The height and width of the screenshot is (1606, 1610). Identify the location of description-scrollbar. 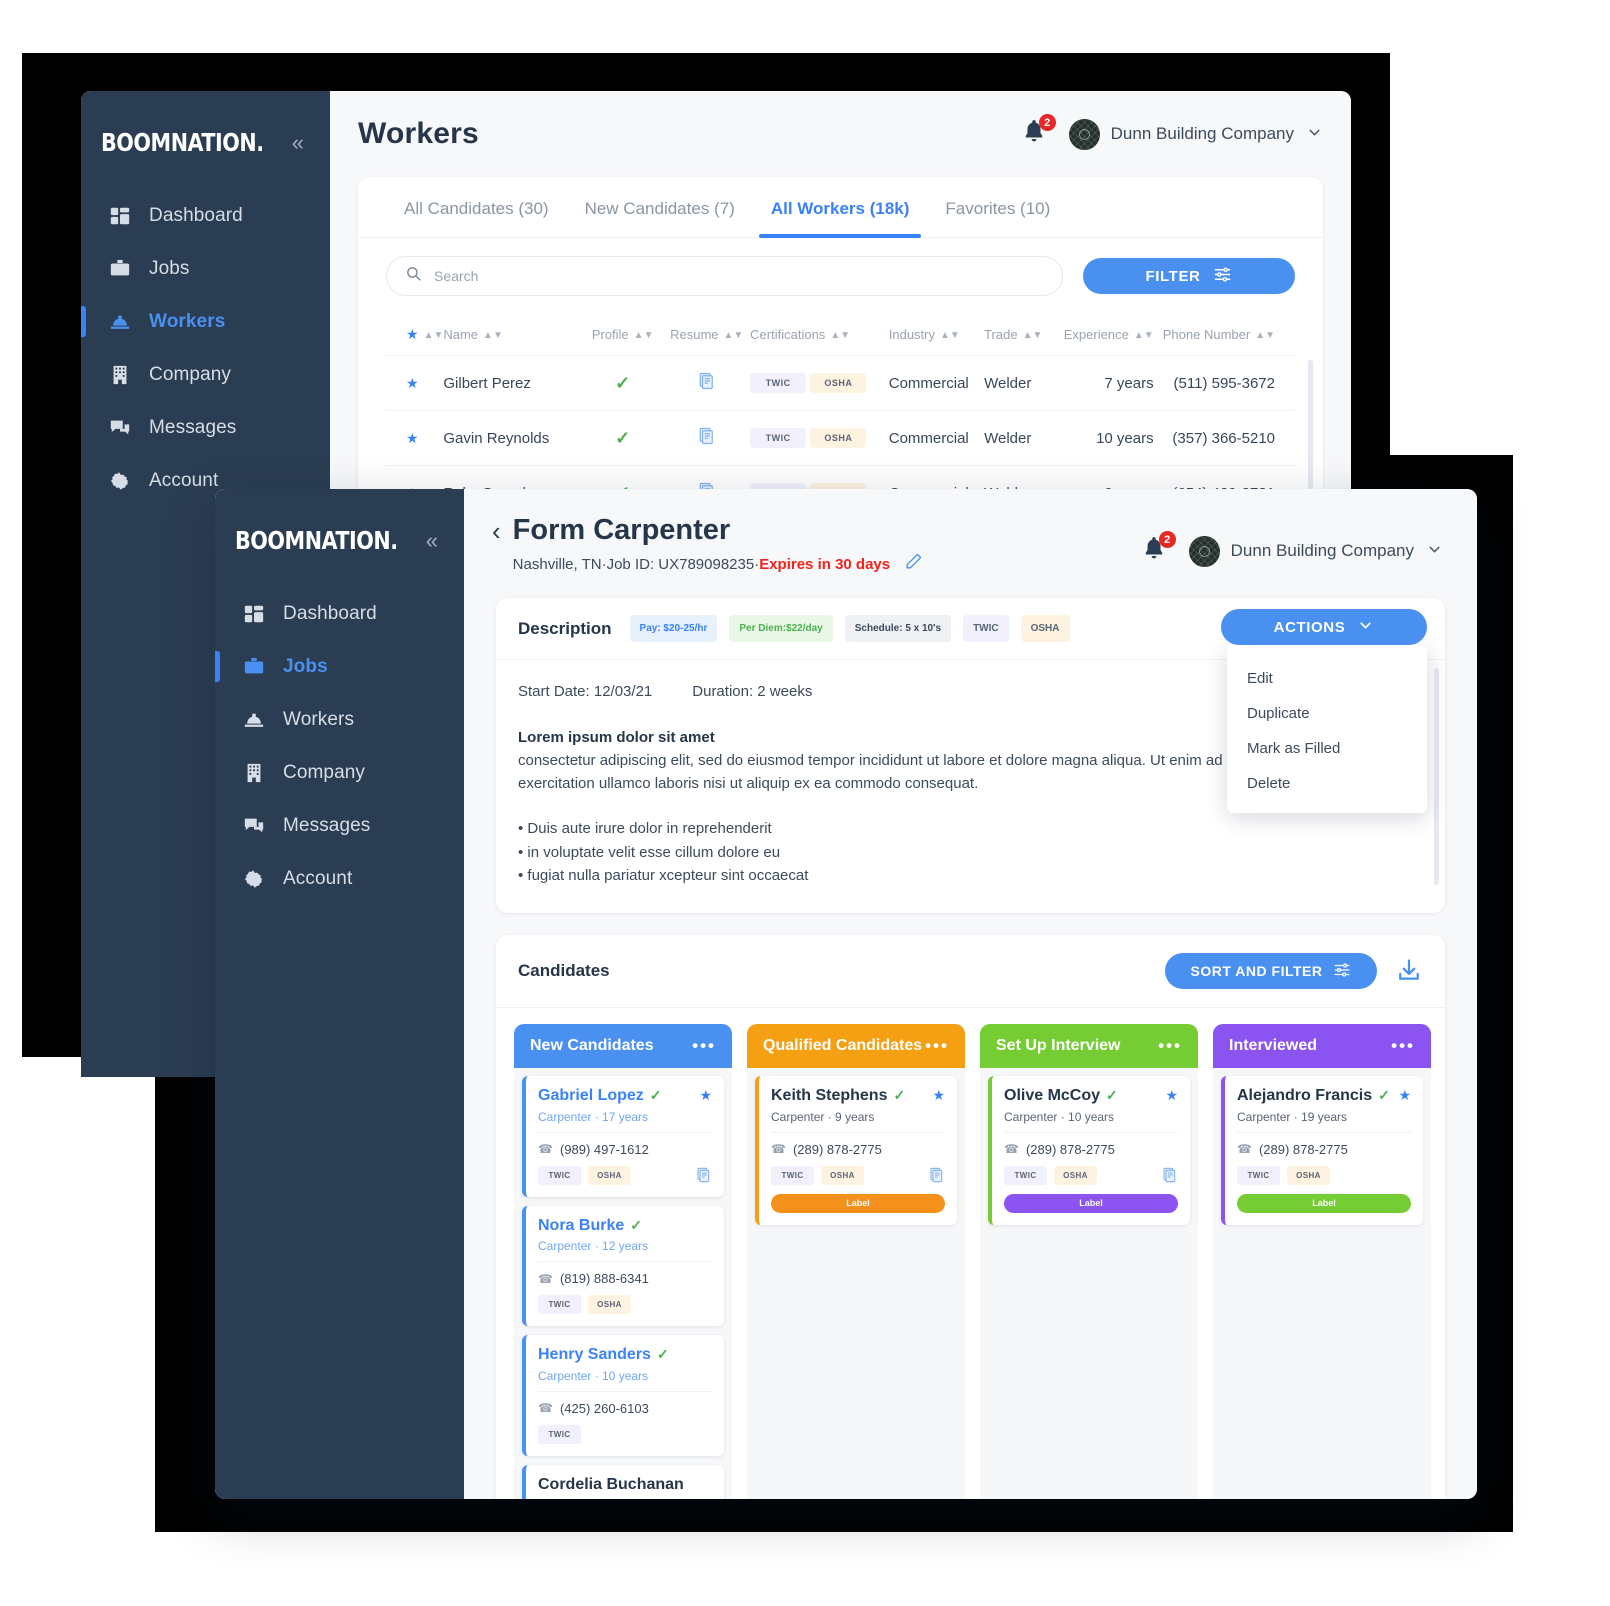
(1436, 777).